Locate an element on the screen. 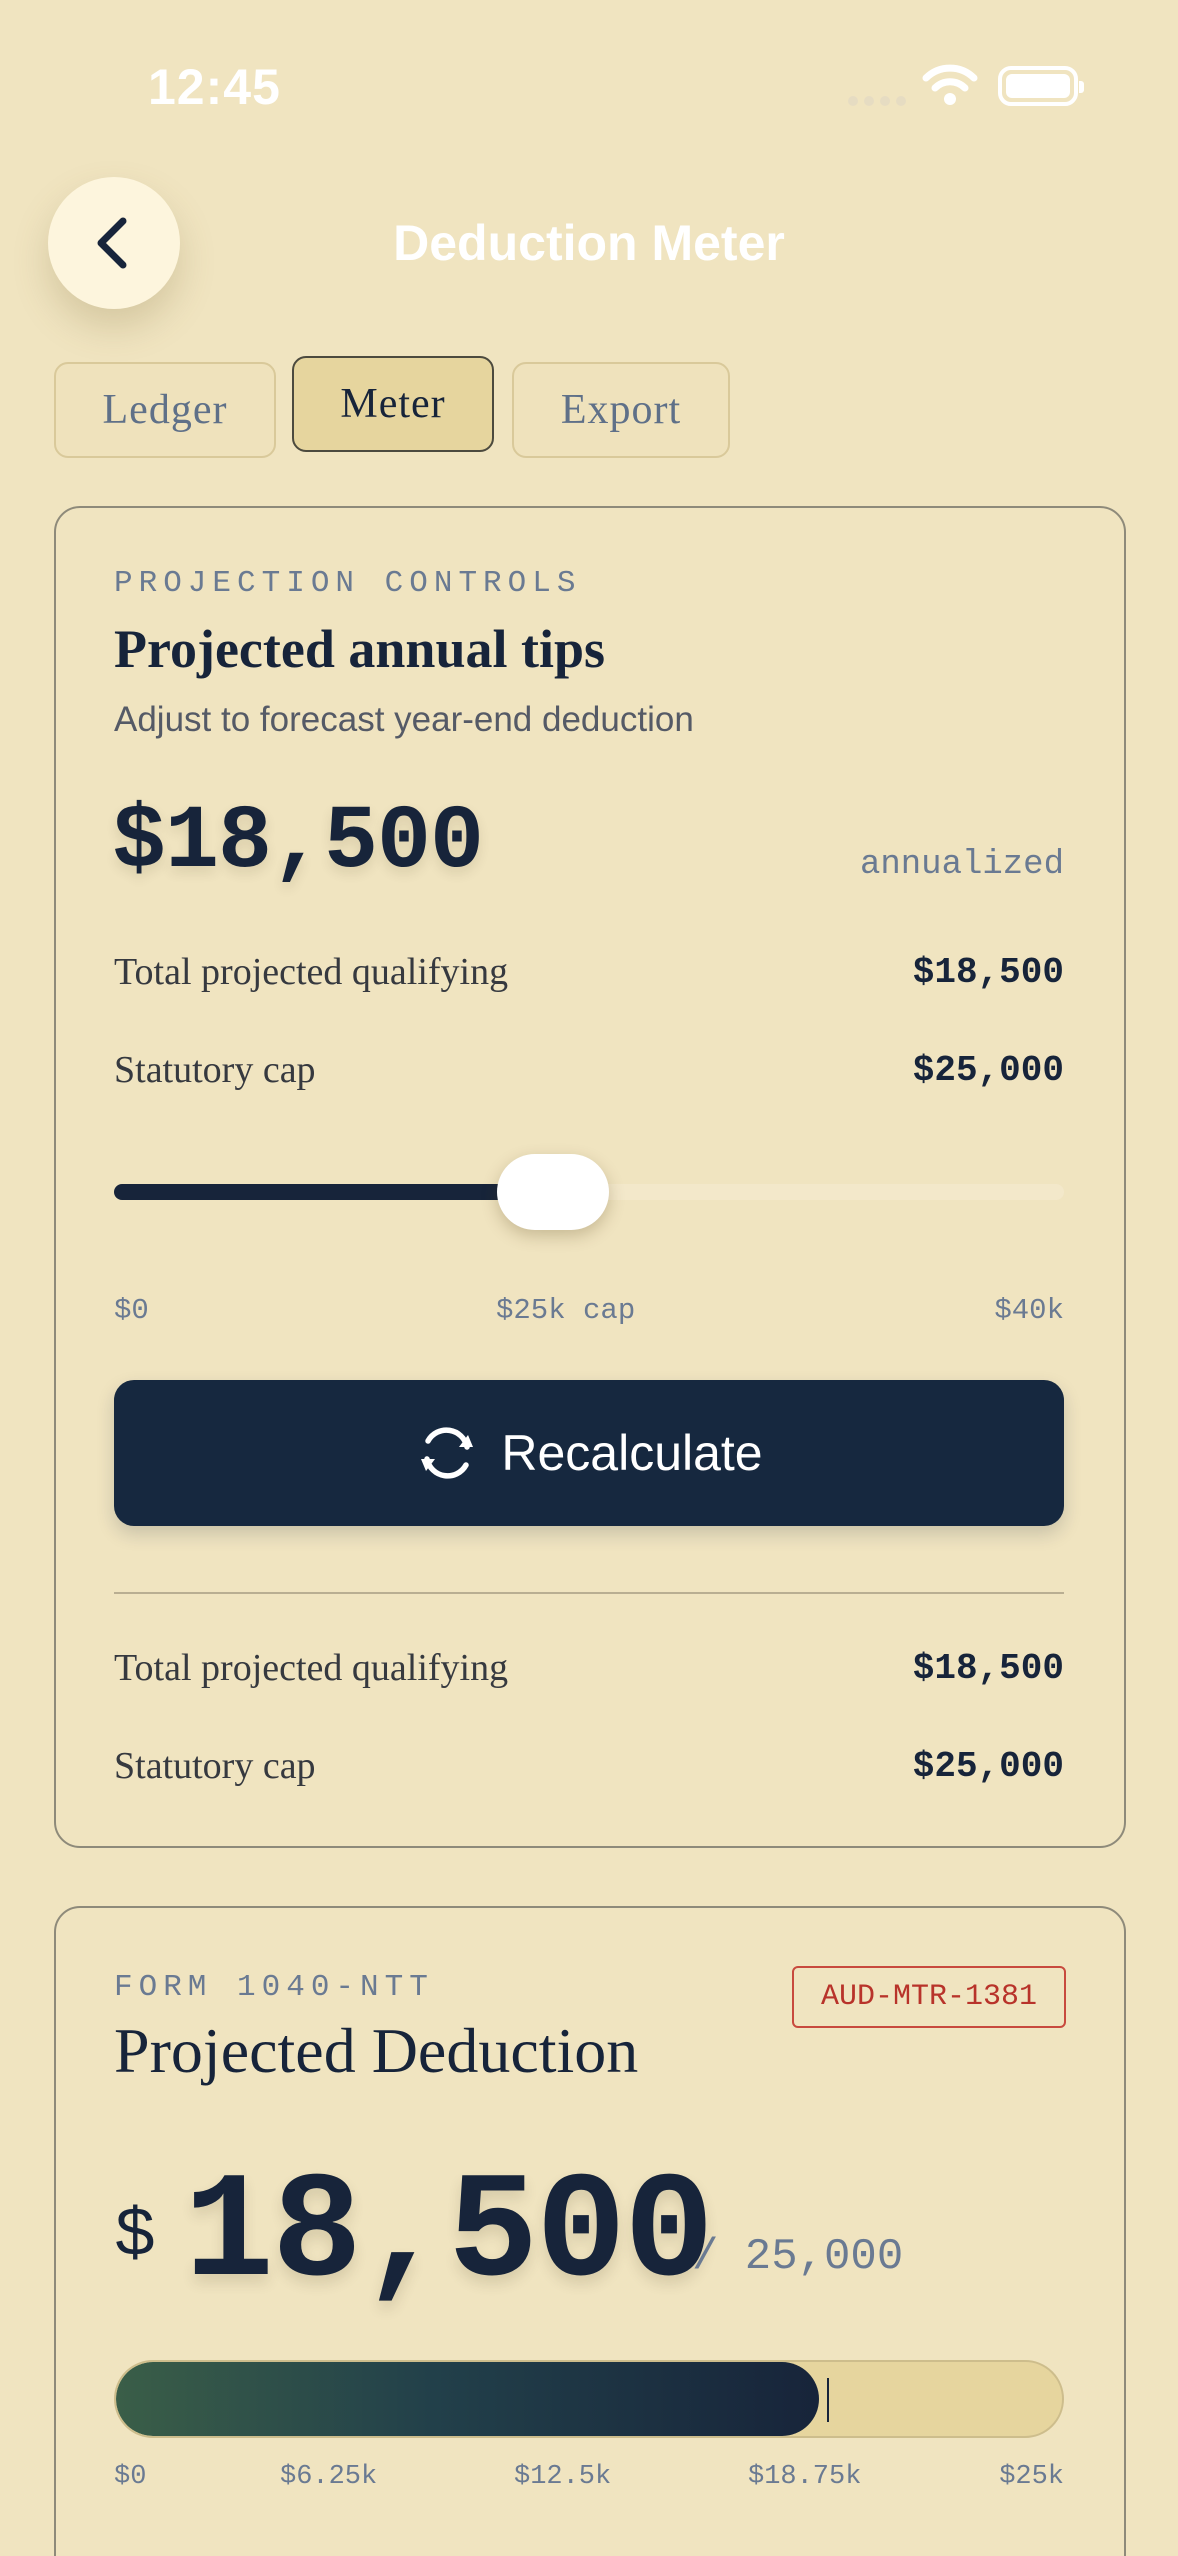 The image size is (1178, 2556). progress-tick-1: $6.25k is located at coordinates (329, 2477).